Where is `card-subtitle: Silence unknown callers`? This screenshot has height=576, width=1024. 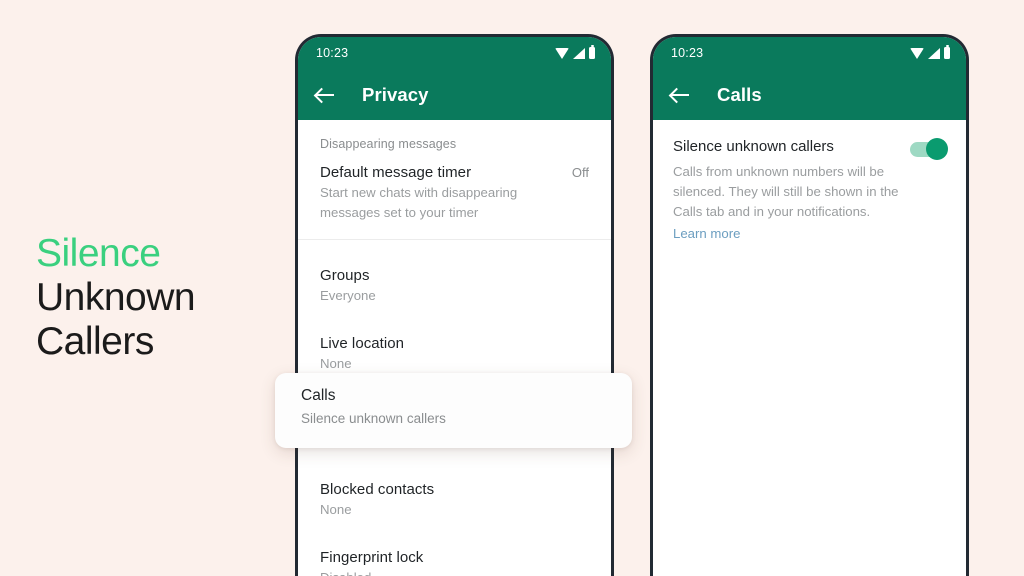 card-subtitle: Silence unknown callers is located at coordinates (373, 418).